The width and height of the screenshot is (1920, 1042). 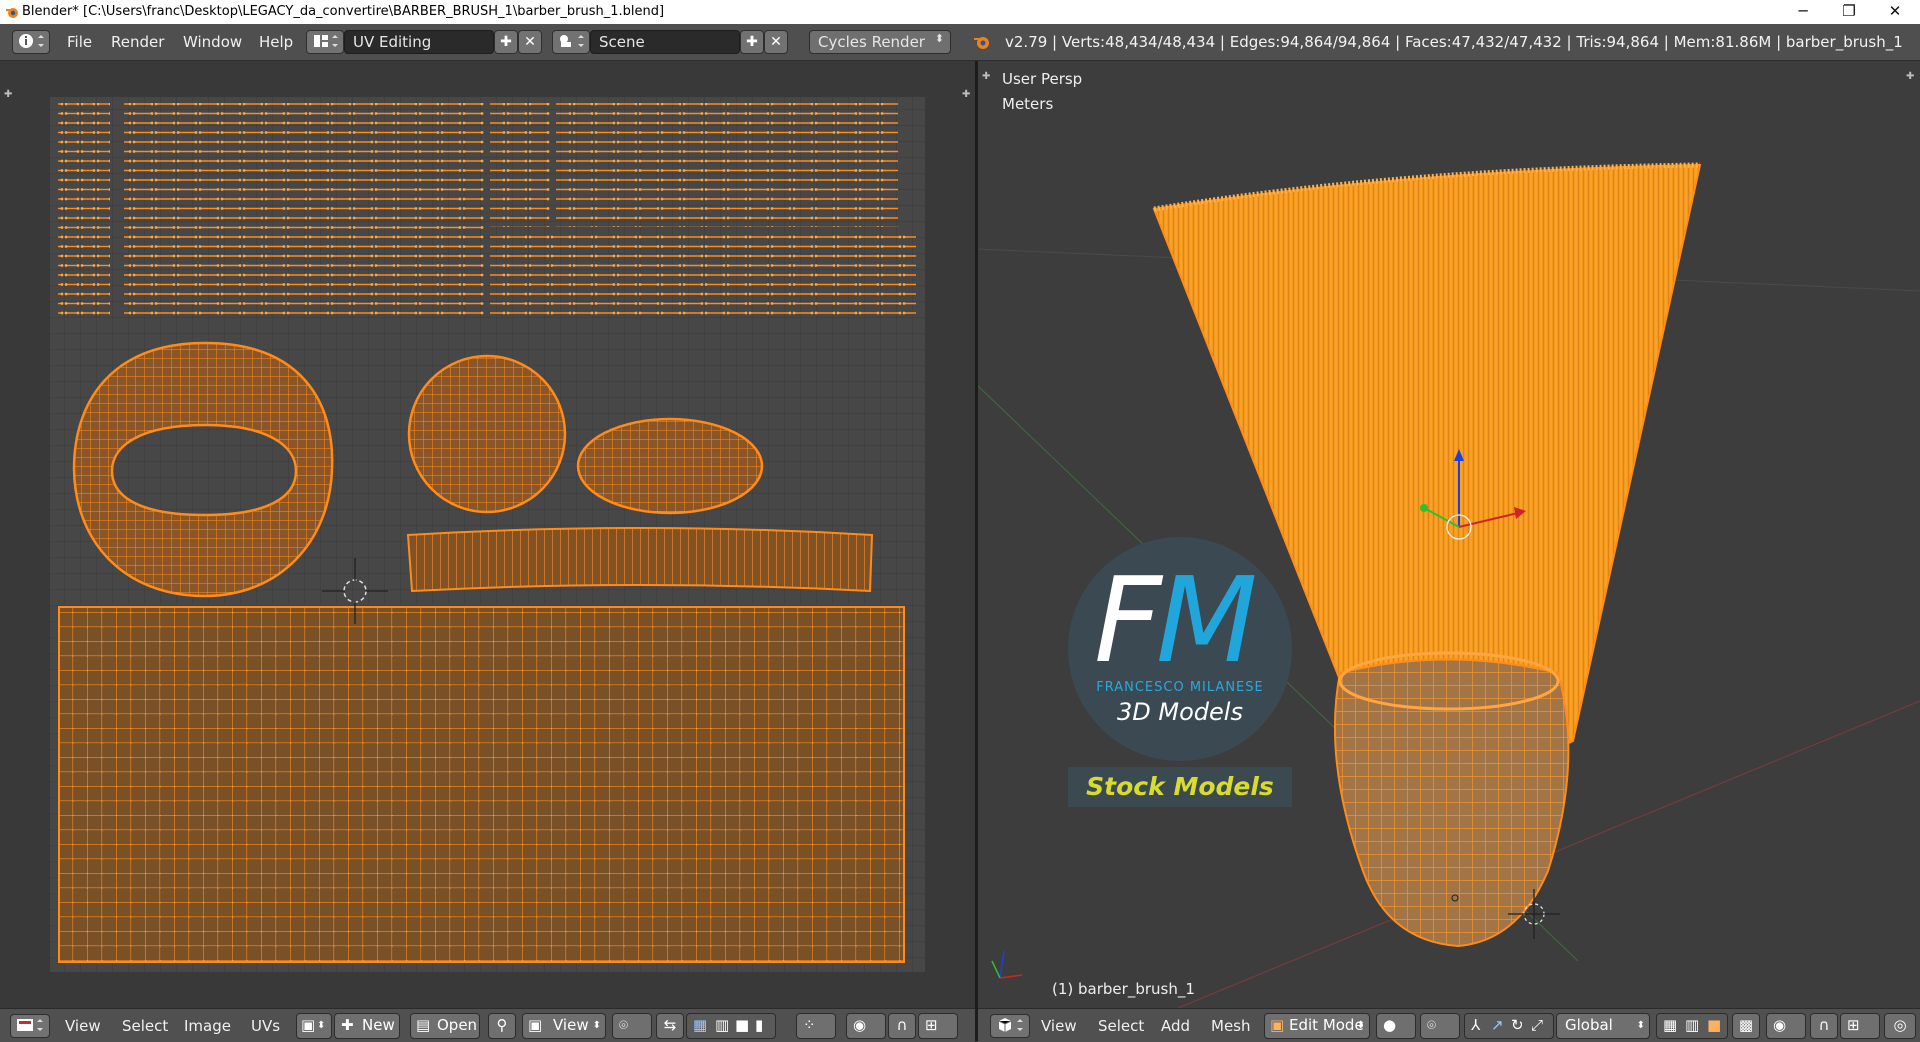 What do you see at coordinates (1180, 712) in the screenshot?
I see `watermark-tagline: 3D Models` at bounding box center [1180, 712].